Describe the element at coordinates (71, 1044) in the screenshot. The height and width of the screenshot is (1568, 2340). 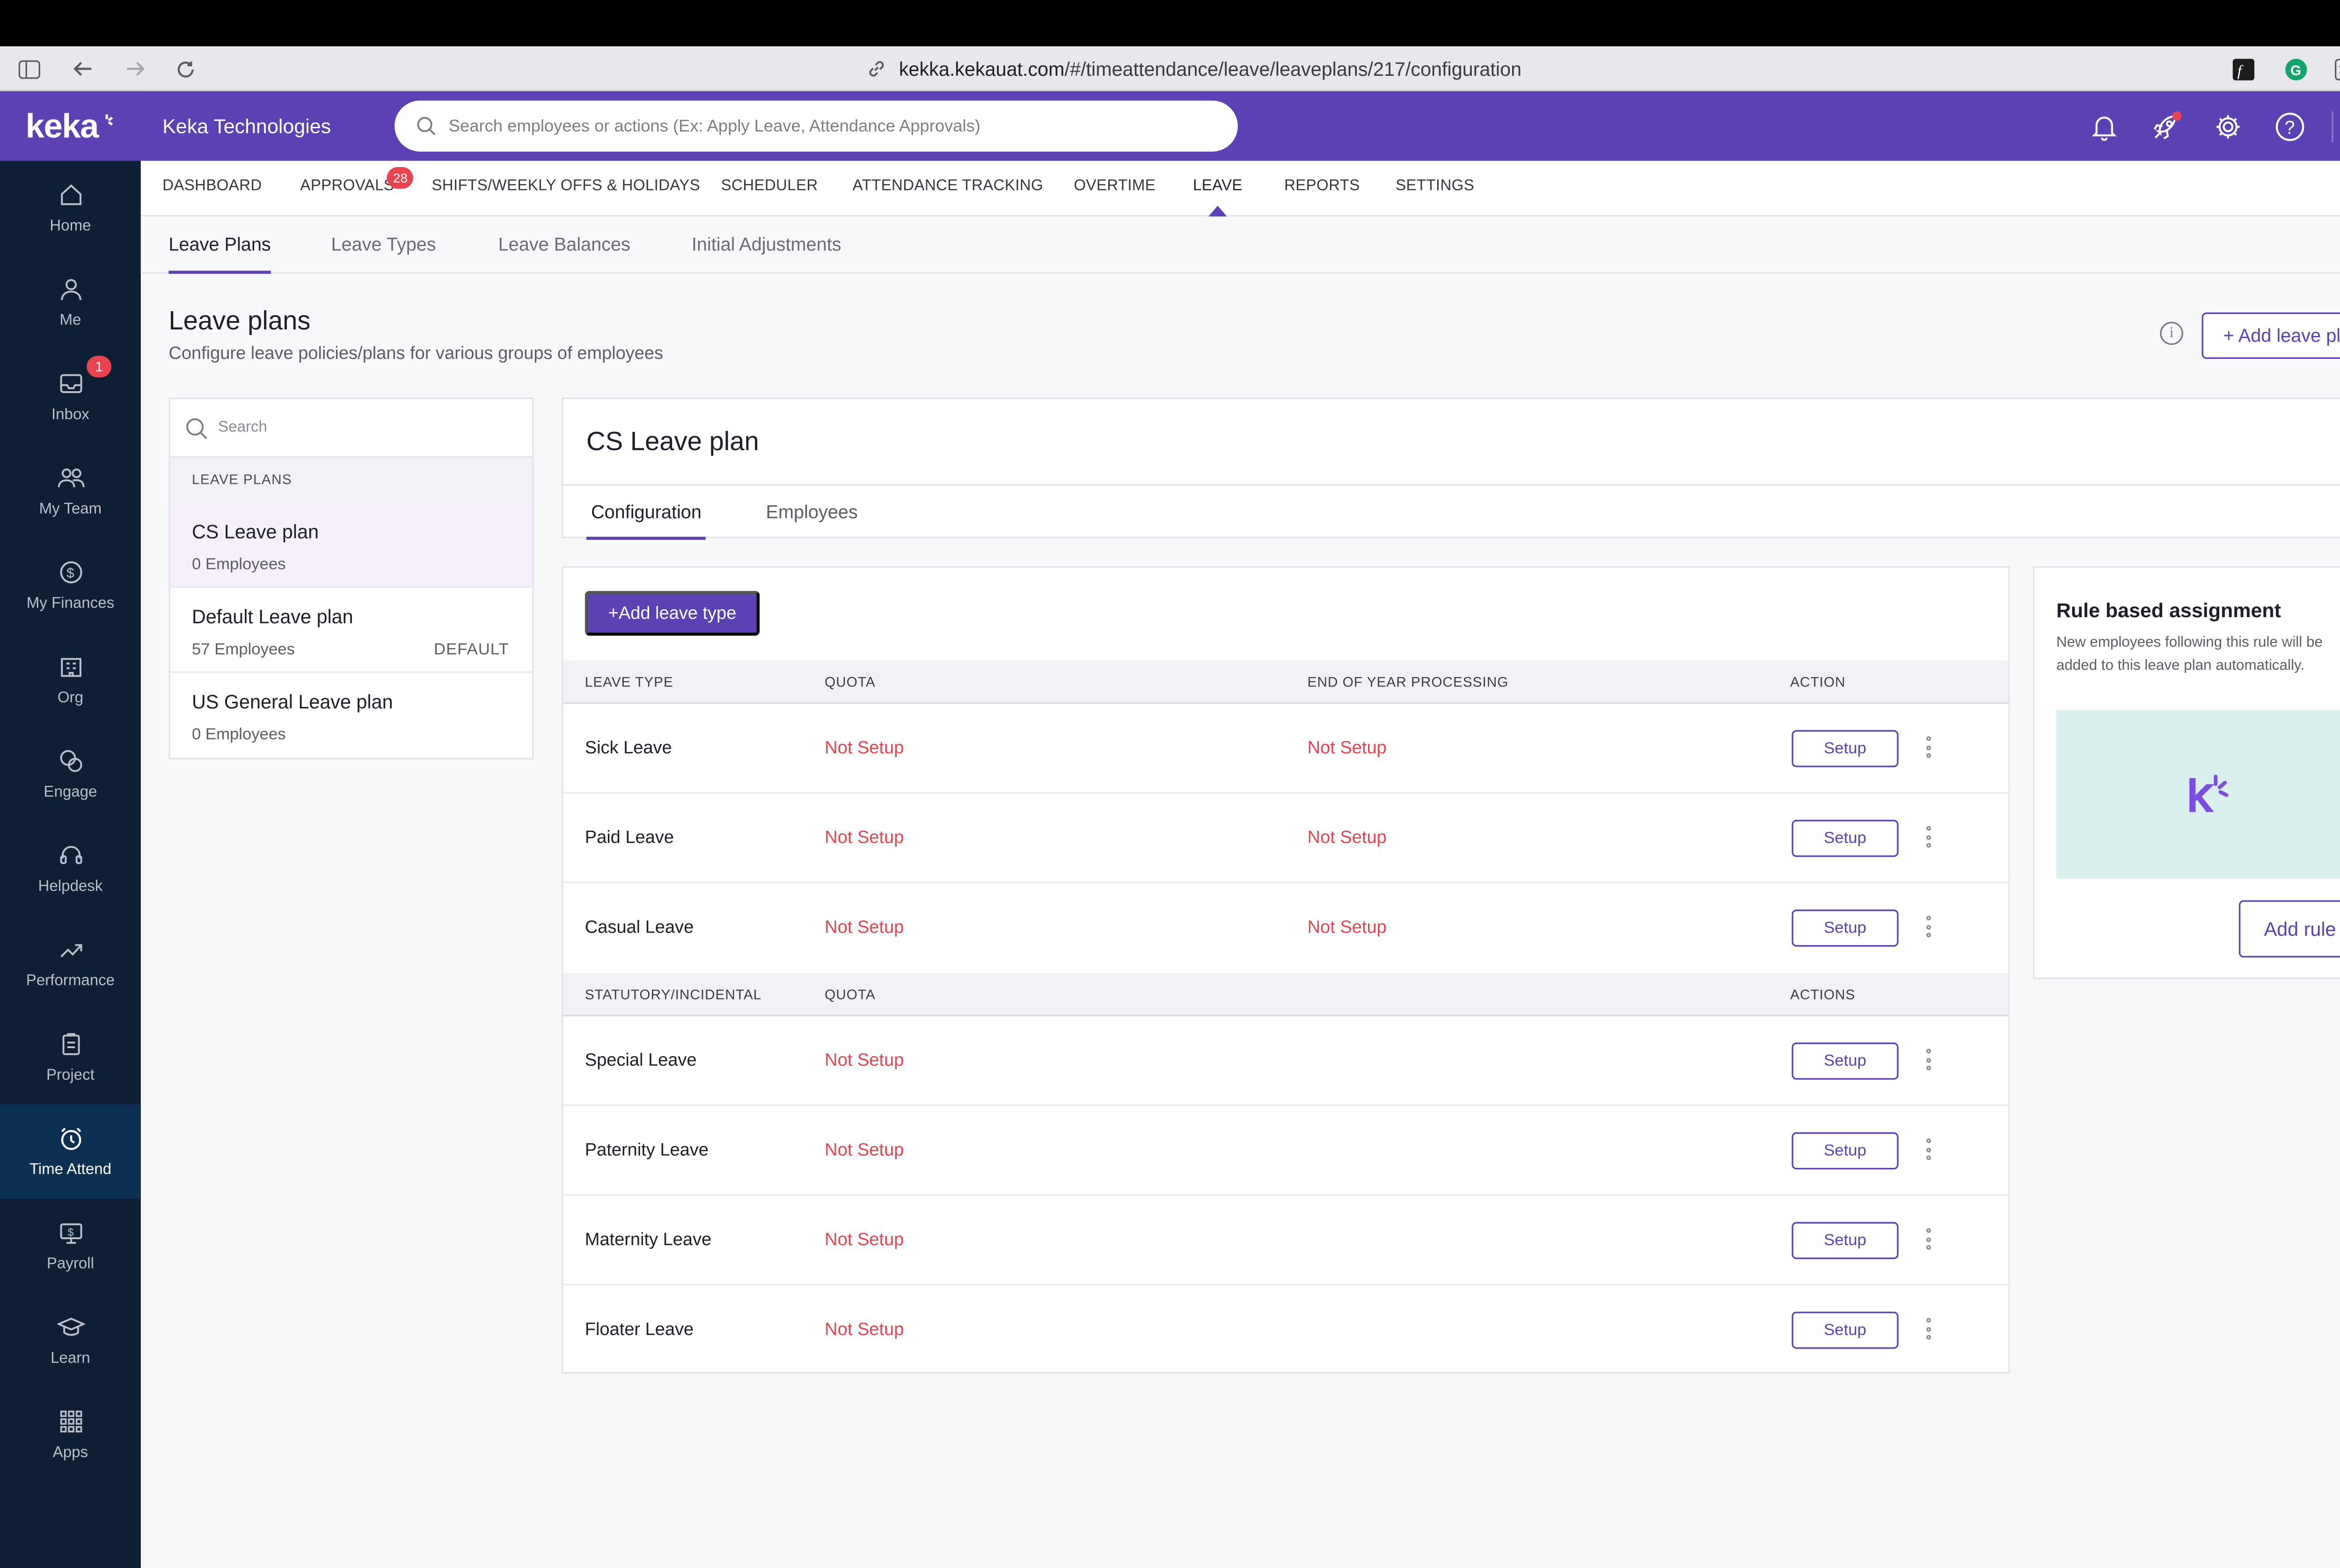
I see `project-icon` at that location.